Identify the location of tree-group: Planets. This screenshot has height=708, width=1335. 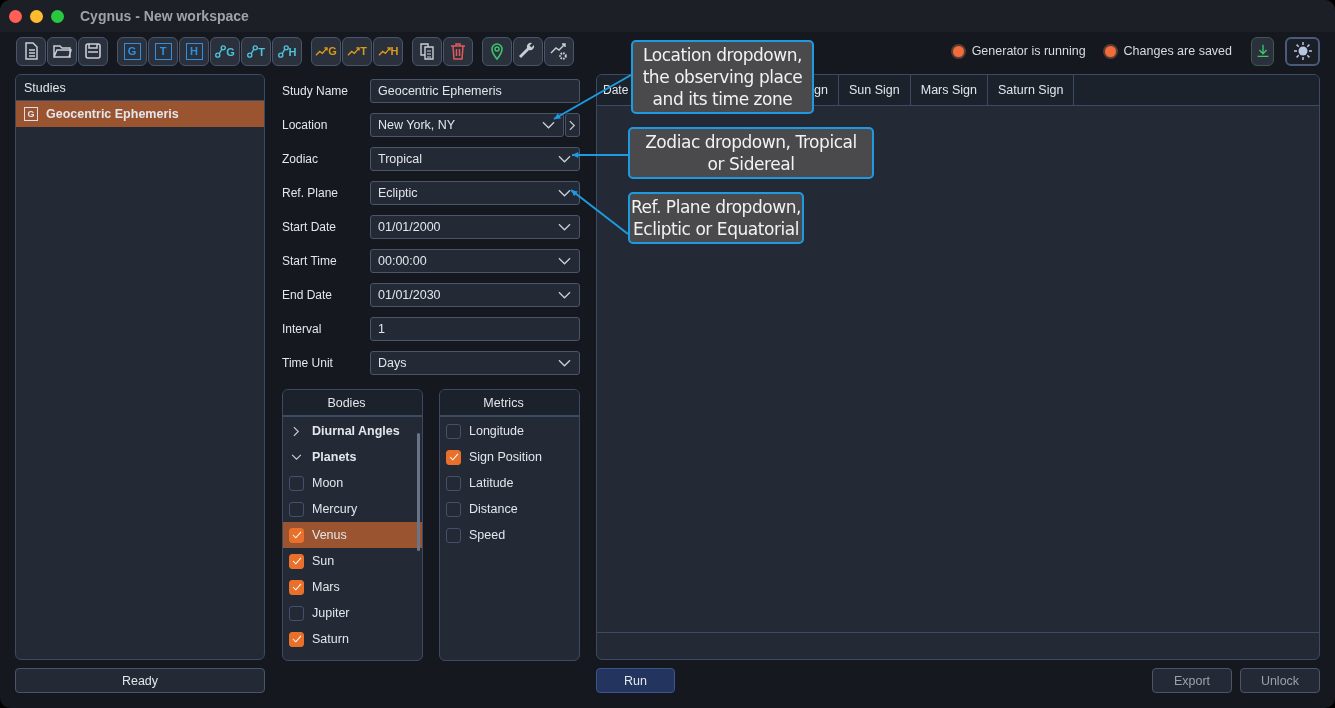
(352, 457).